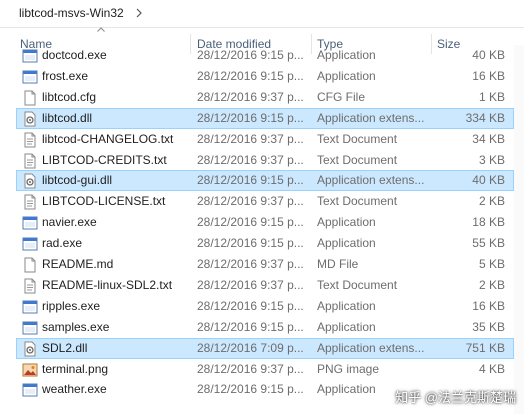  What do you see at coordinates (65, 75) in the screenshot?
I see `file-name: frost.exe` at bounding box center [65, 75].